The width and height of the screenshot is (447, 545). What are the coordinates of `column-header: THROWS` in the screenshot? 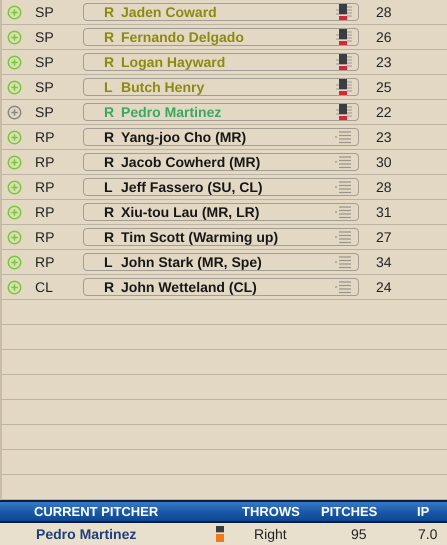 It's located at (271, 511).